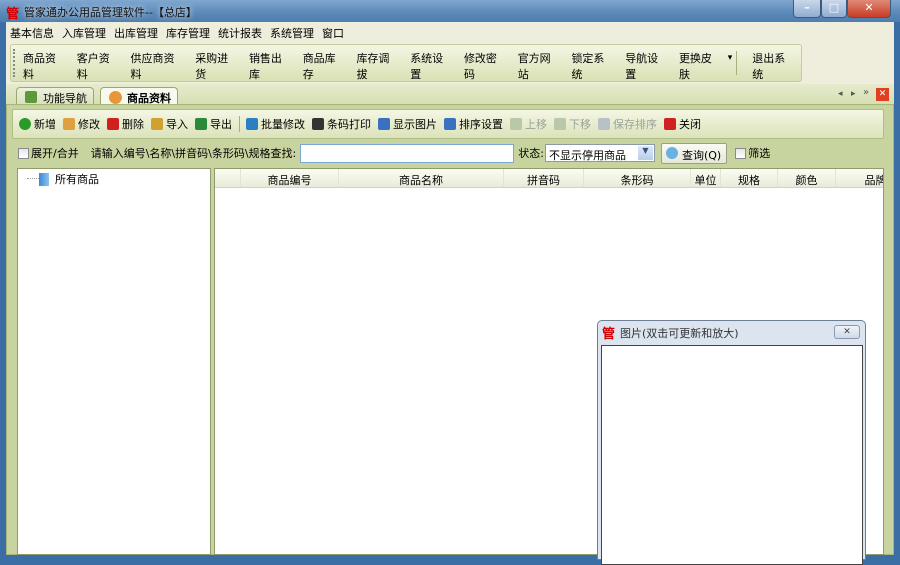 This screenshot has width=900, height=565. I want to click on tree-node-label: 所有商品, so click(77, 179).